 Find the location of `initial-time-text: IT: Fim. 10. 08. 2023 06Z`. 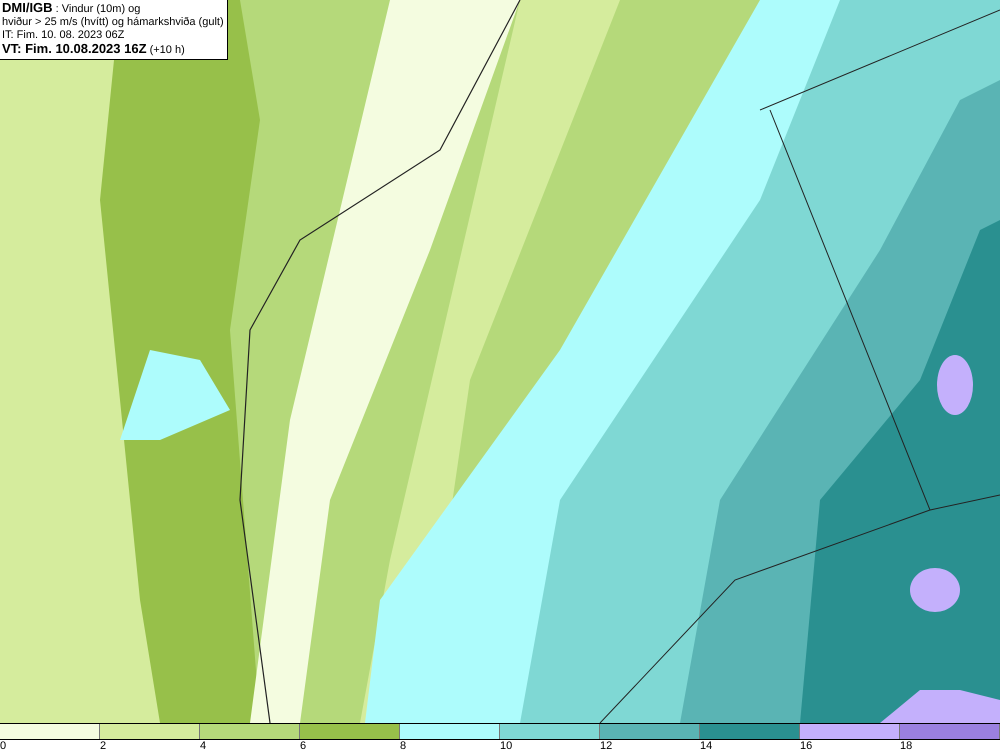

initial-time-text: IT: Fim. 10. 08. 2023 06Z is located at coordinates (64, 35).